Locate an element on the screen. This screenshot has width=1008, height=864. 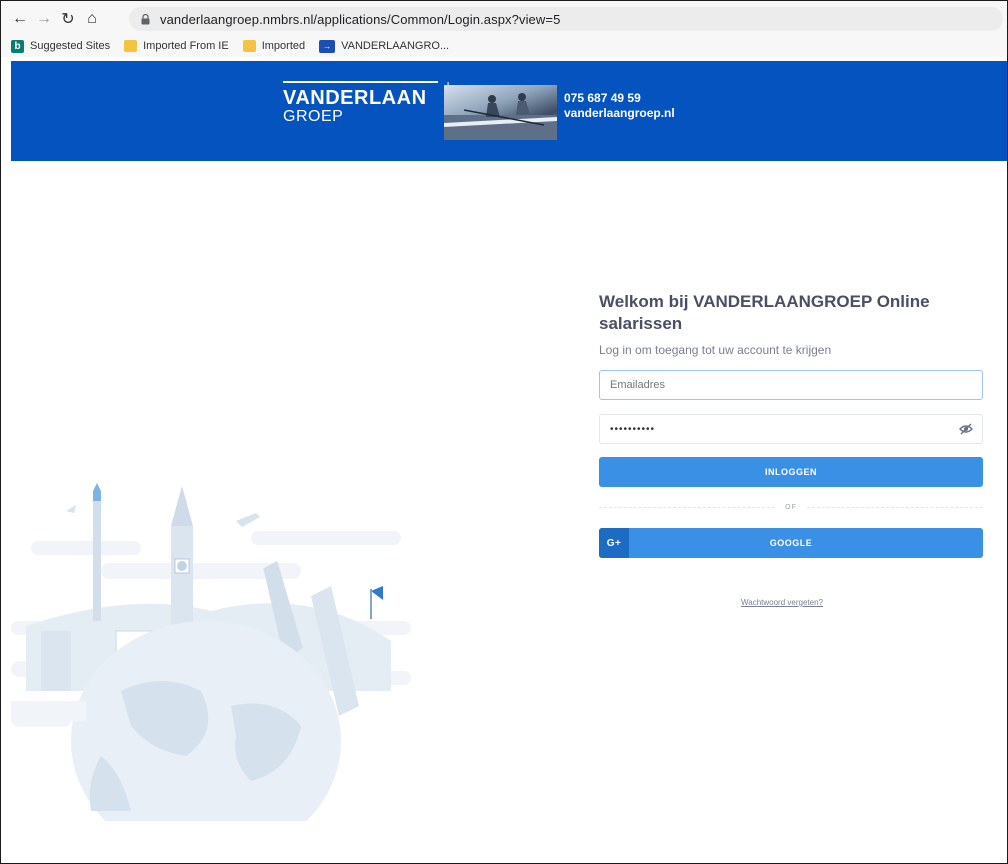
website-text: vanderlaangroep.nl is located at coordinates (619, 113).